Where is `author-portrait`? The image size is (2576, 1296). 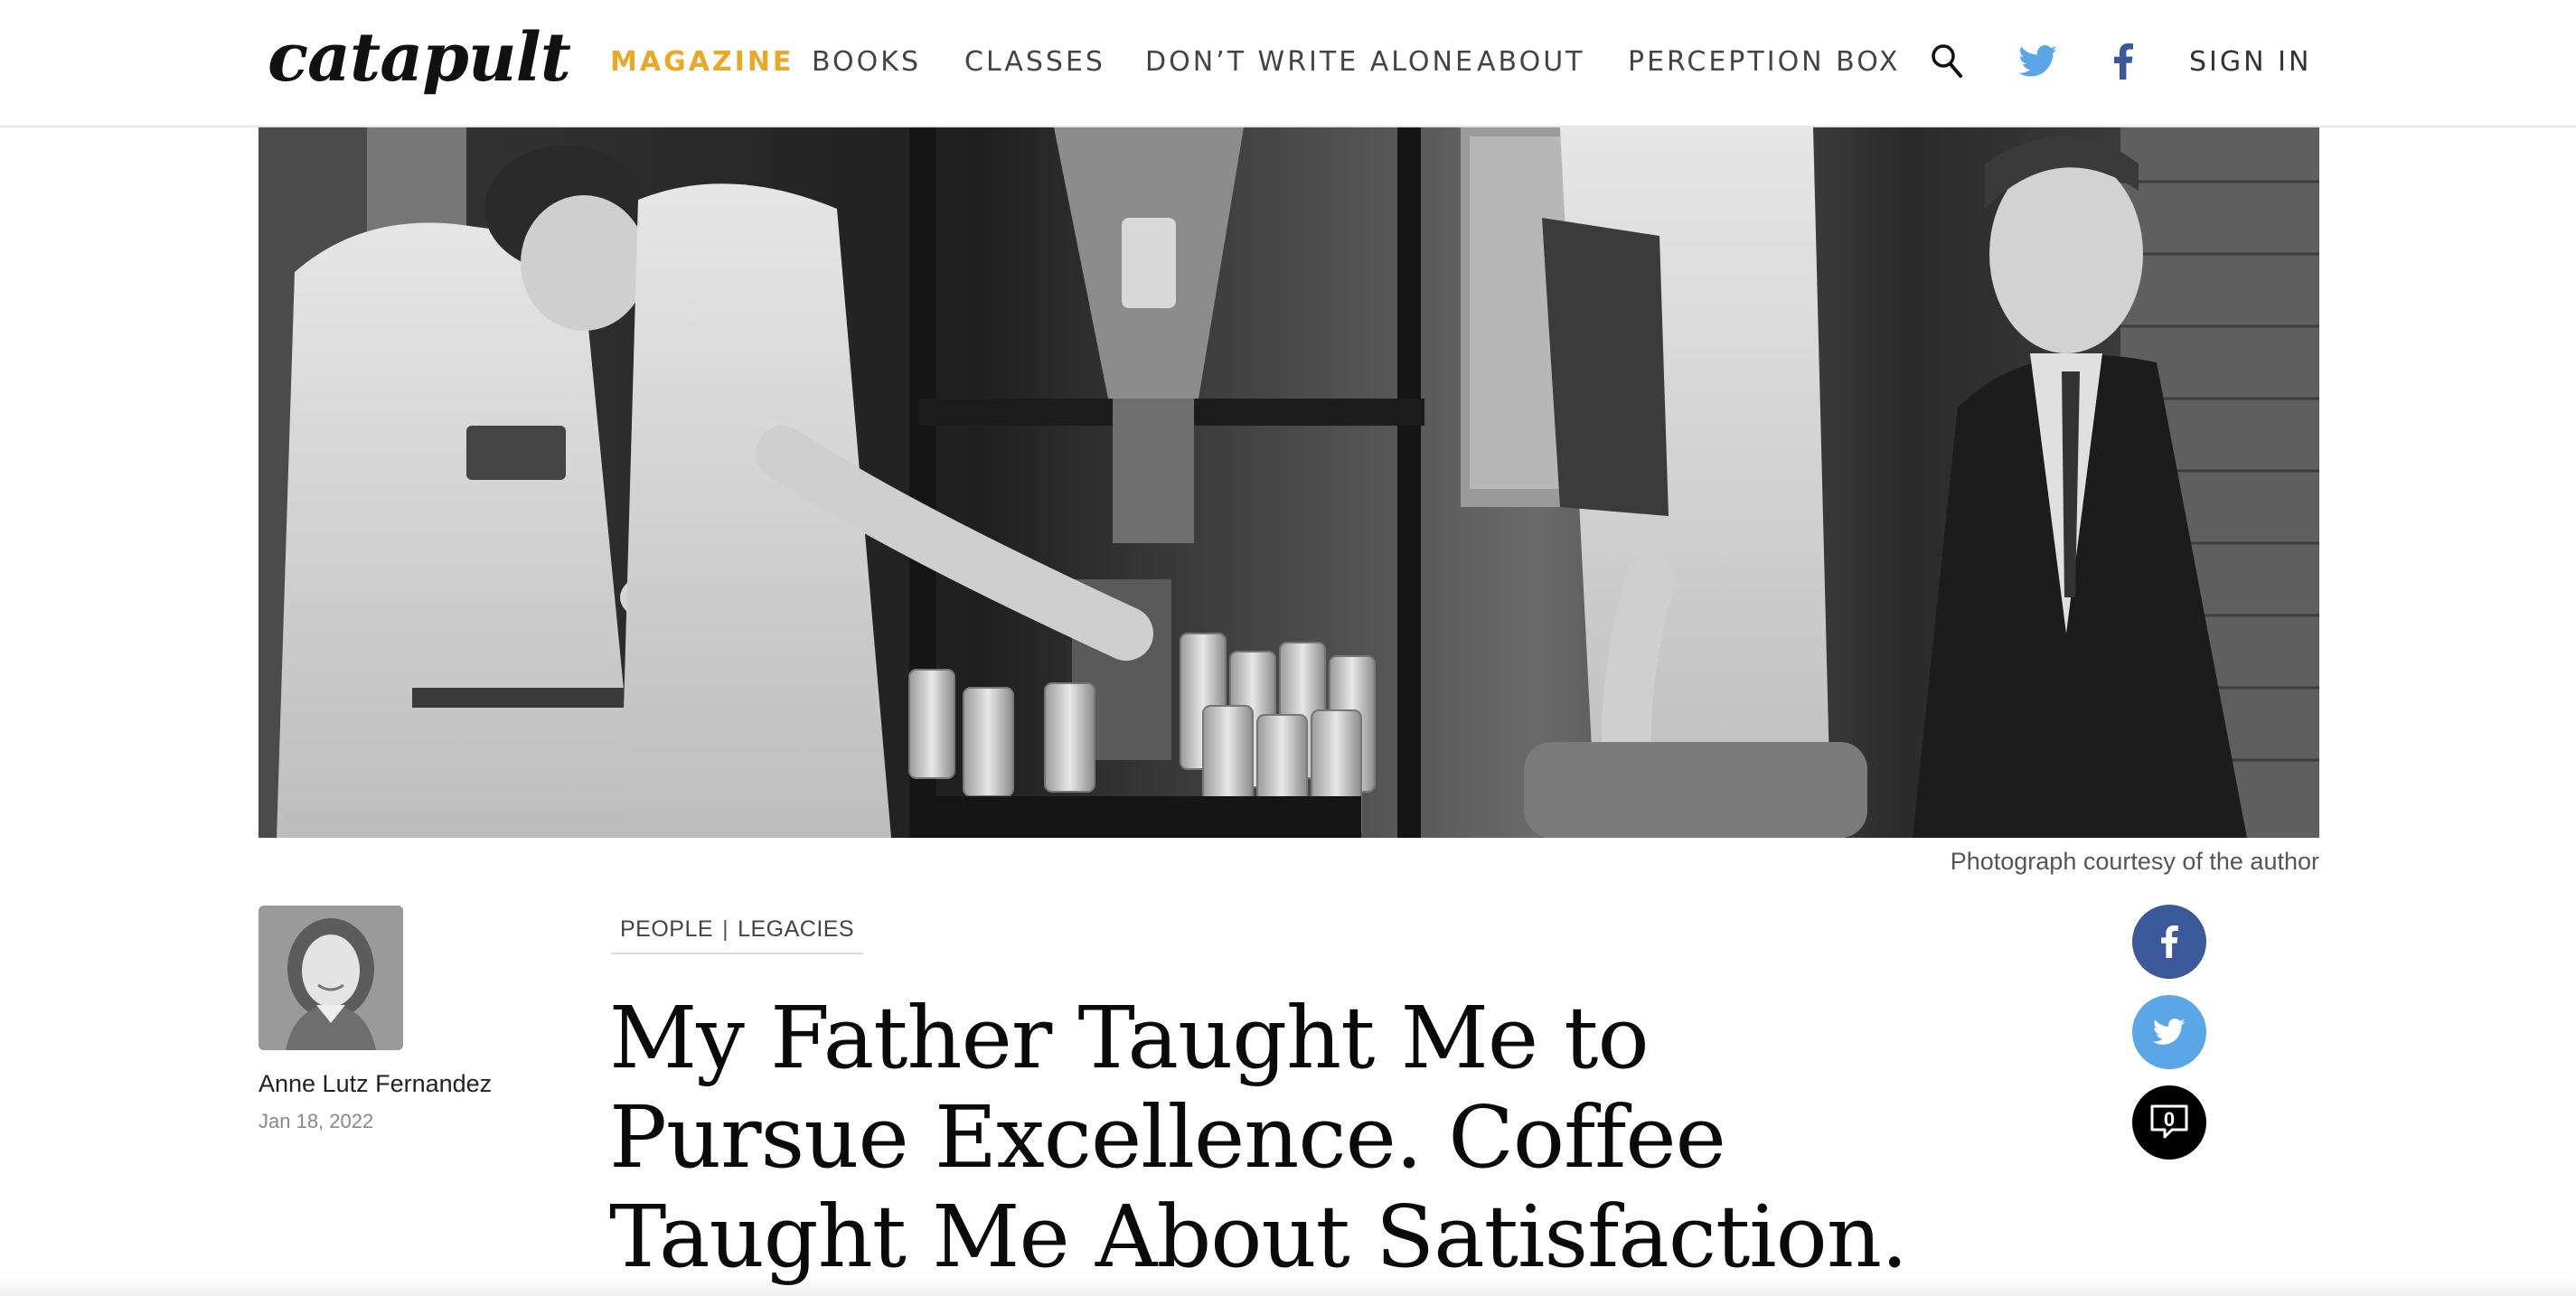
author-portrait is located at coordinates (331, 978).